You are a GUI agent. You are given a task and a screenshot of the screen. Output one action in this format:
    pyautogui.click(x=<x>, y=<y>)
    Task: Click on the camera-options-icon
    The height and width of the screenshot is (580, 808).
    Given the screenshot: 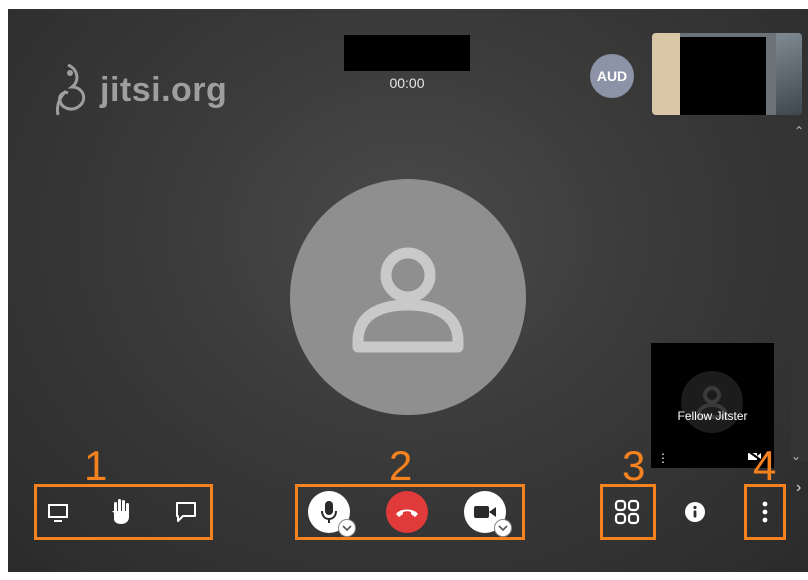 What is the action you would take?
    pyautogui.click(x=503, y=528)
    